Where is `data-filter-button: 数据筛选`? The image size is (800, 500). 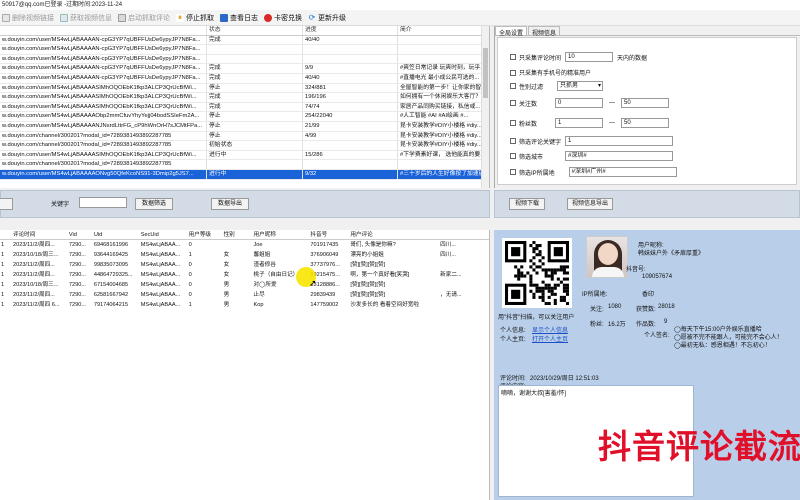
data-filter-button: 数据筛选 is located at coordinates (154, 204).